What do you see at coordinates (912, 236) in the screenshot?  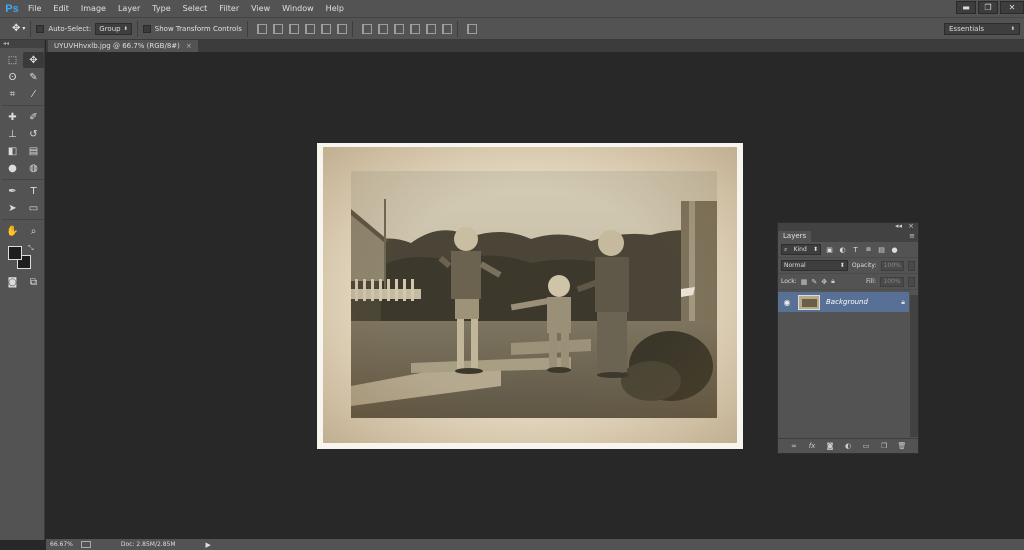 I see `panel-menu-icon: ≡` at bounding box center [912, 236].